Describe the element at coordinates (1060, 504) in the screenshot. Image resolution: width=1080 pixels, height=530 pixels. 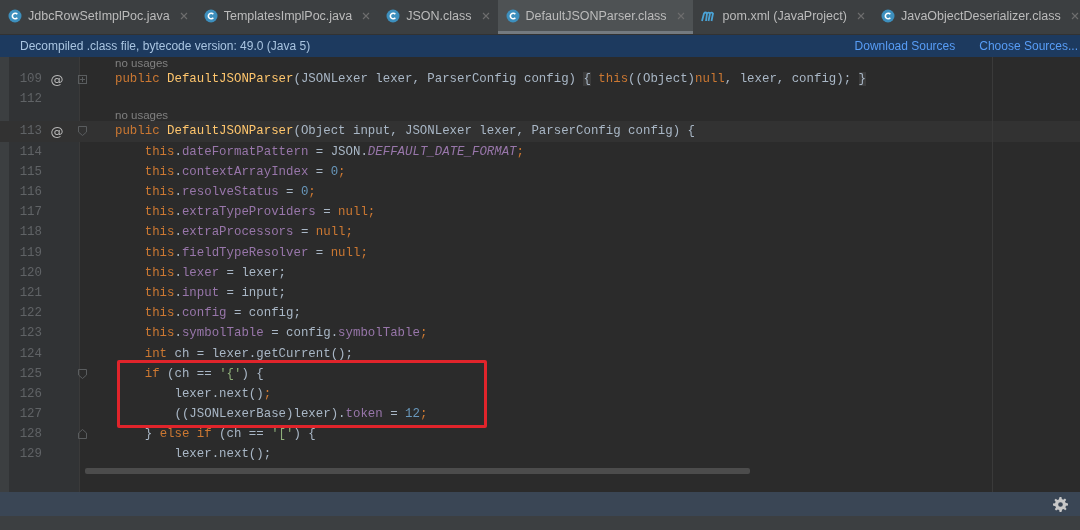
I see `settings-icon` at that location.